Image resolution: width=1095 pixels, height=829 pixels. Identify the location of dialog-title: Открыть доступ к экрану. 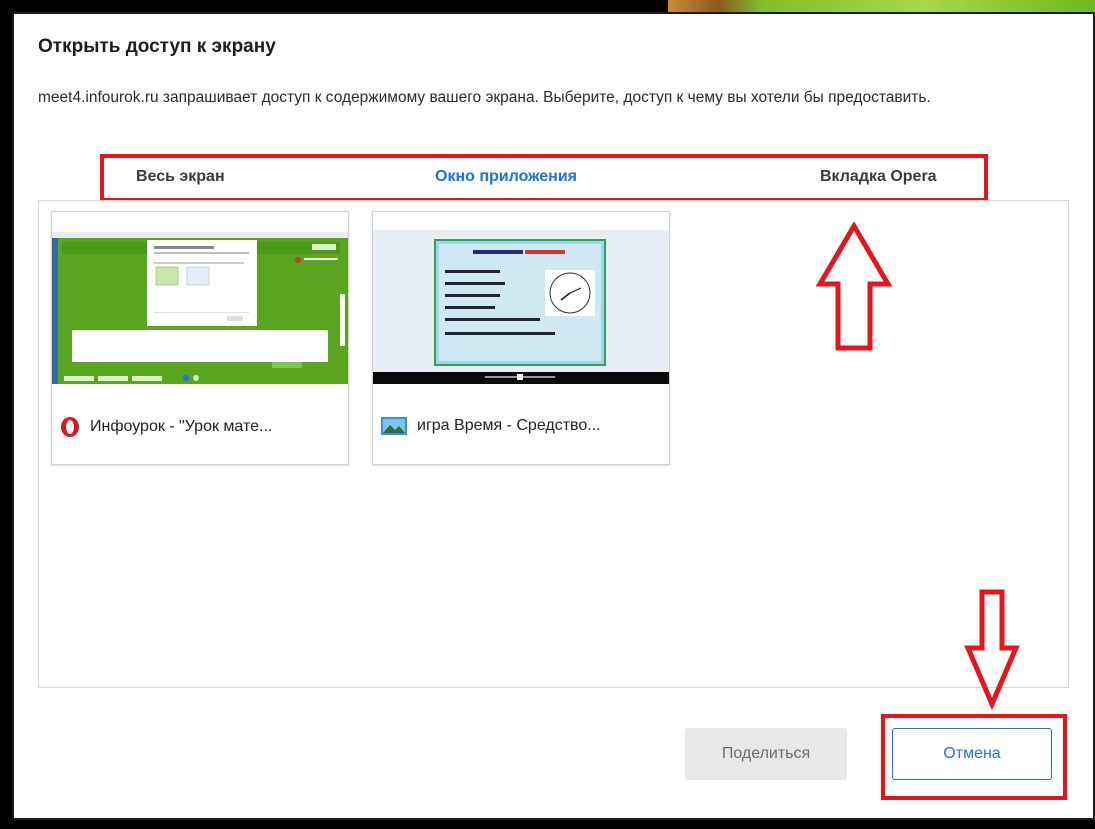
(157, 46).